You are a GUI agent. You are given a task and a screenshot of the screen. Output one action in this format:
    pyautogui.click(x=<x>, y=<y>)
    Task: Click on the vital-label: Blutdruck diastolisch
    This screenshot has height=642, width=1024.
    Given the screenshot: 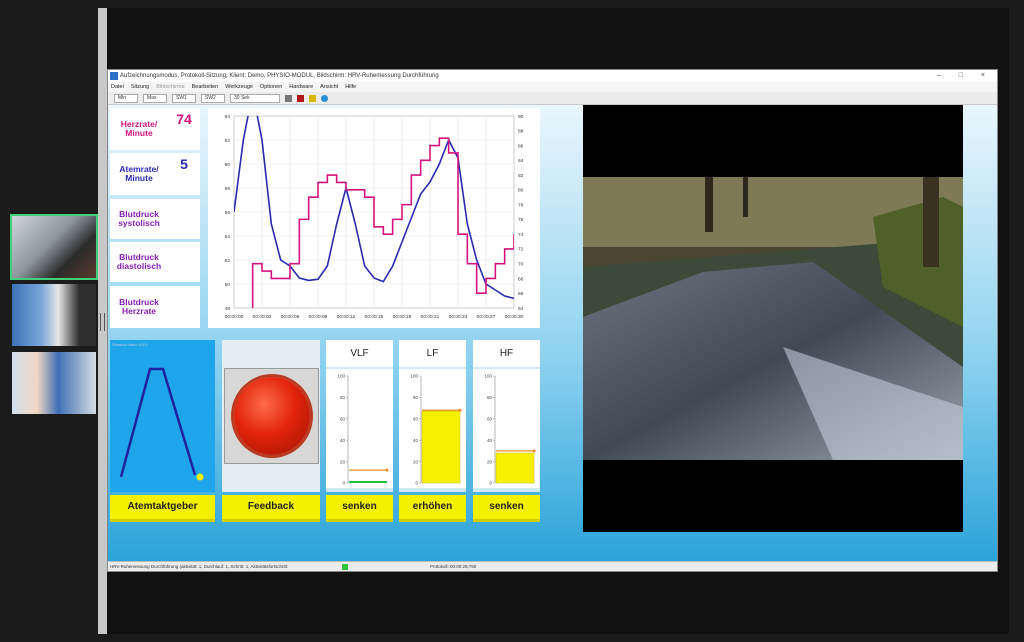 What is the action you would take?
    pyautogui.click(x=139, y=262)
    